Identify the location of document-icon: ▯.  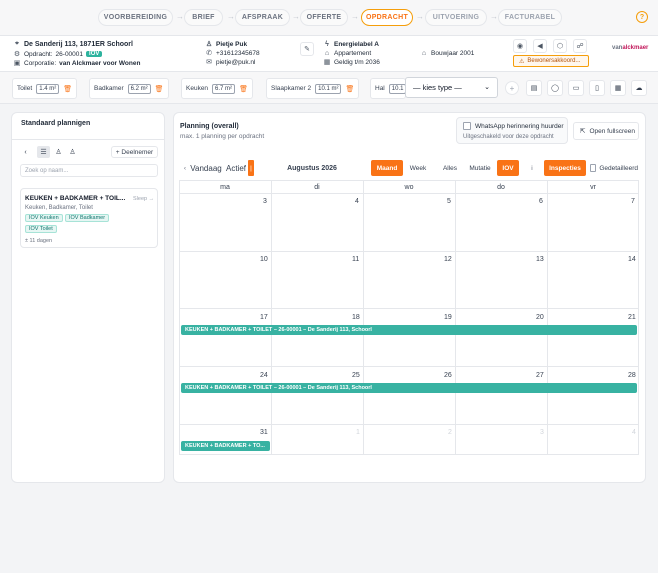
(597, 88).